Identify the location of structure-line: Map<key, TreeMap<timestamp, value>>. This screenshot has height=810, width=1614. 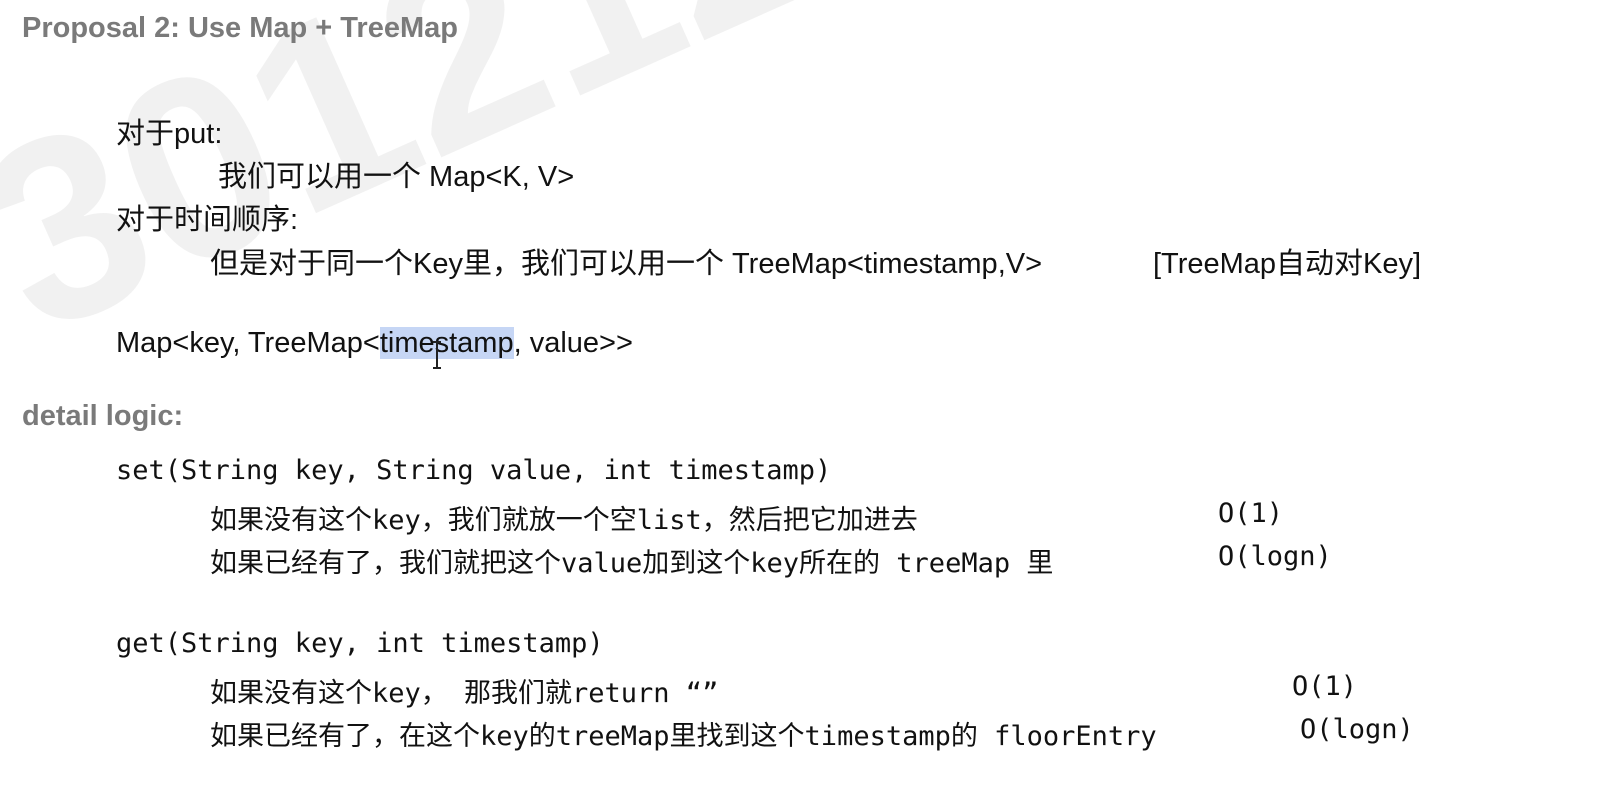
(374, 343).